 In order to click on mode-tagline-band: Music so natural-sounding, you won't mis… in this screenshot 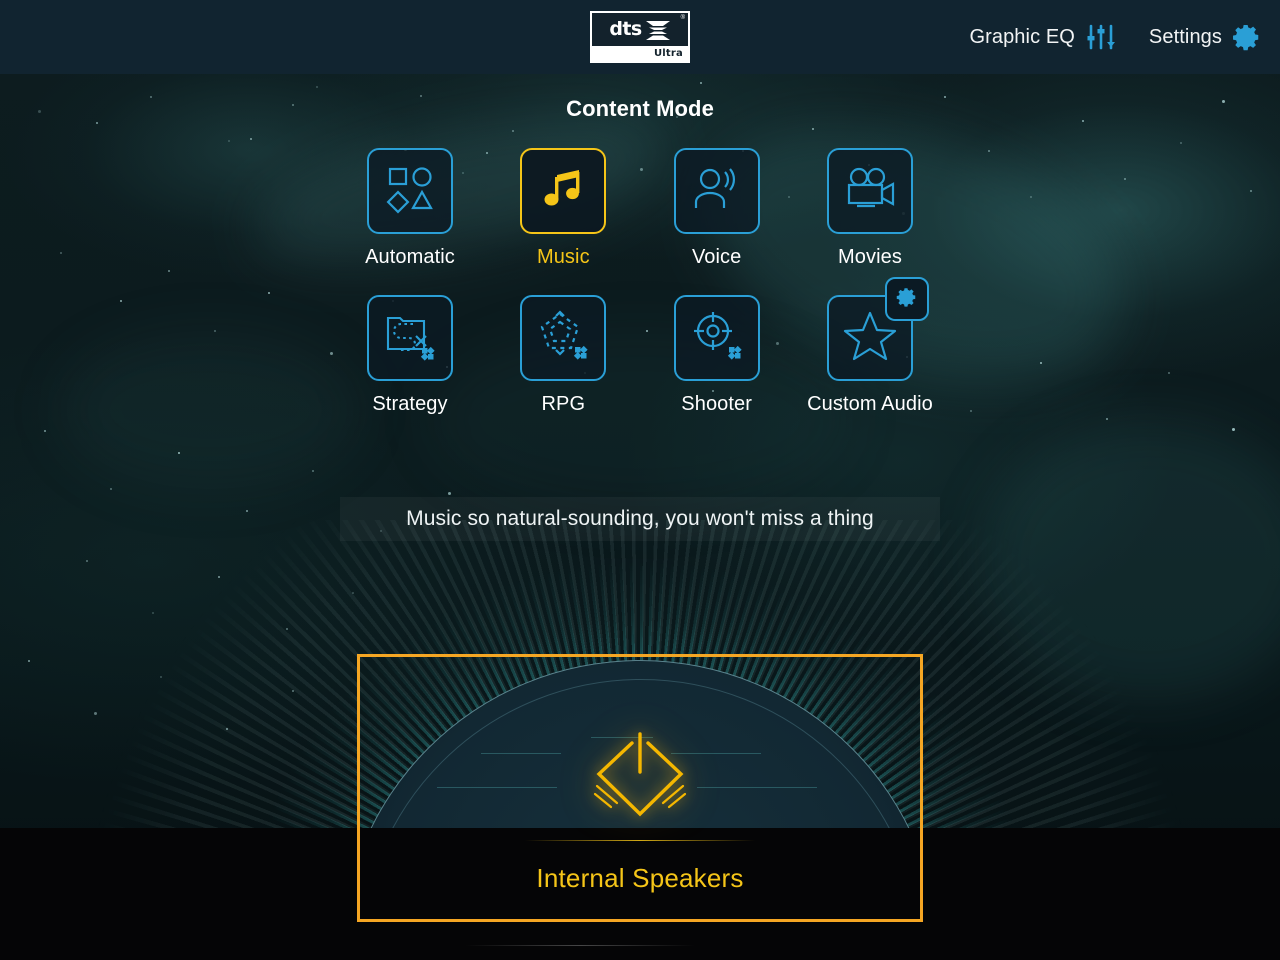, I will do `click(640, 519)`.